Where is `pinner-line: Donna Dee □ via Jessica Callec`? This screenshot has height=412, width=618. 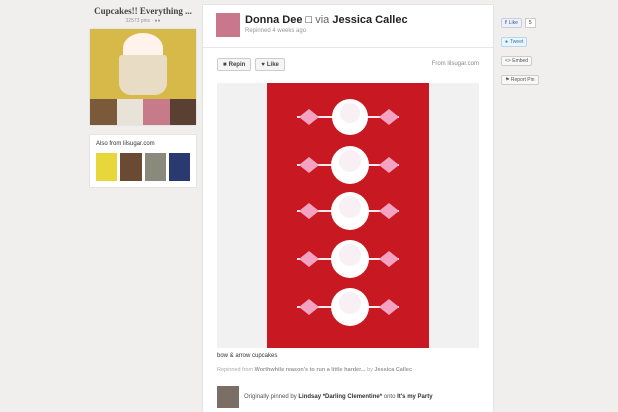
pinner-line: Donna Dee □ via Jessica Callec is located at coordinates (326, 20).